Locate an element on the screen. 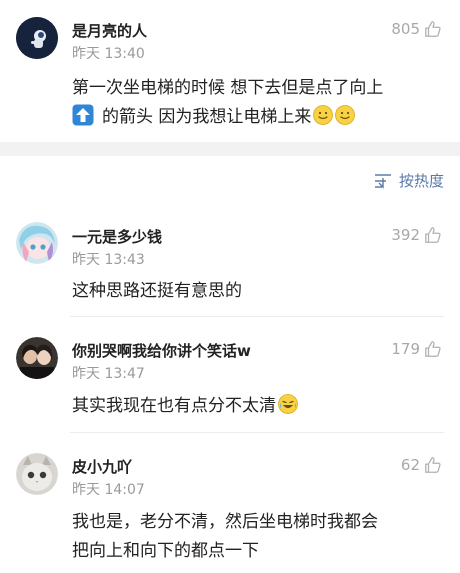 The height and width of the screenshot is (573, 460). anime-girl-avatar-image is located at coordinates (37, 243).